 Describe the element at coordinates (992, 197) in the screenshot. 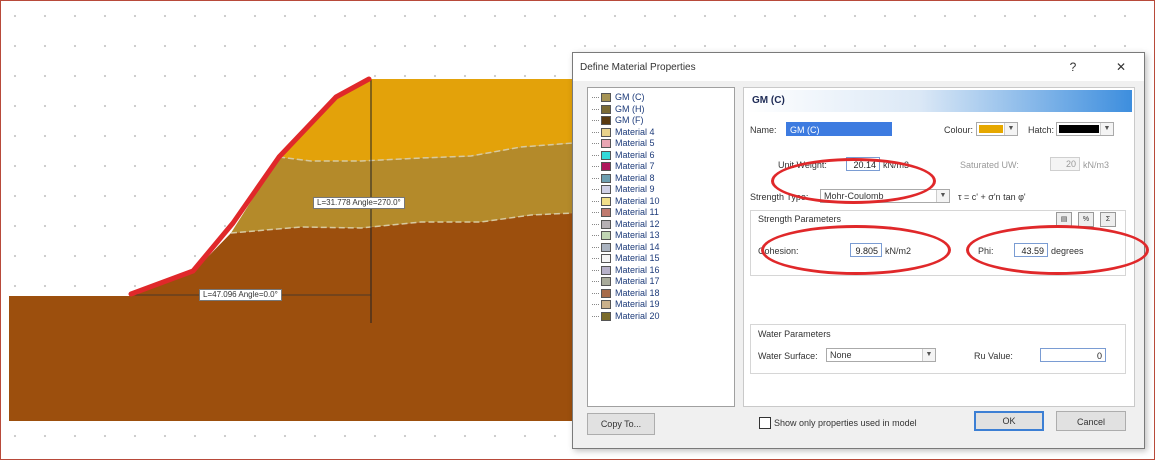

I see `strength-formula: τ = c' + σ'n tan φ'` at that location.